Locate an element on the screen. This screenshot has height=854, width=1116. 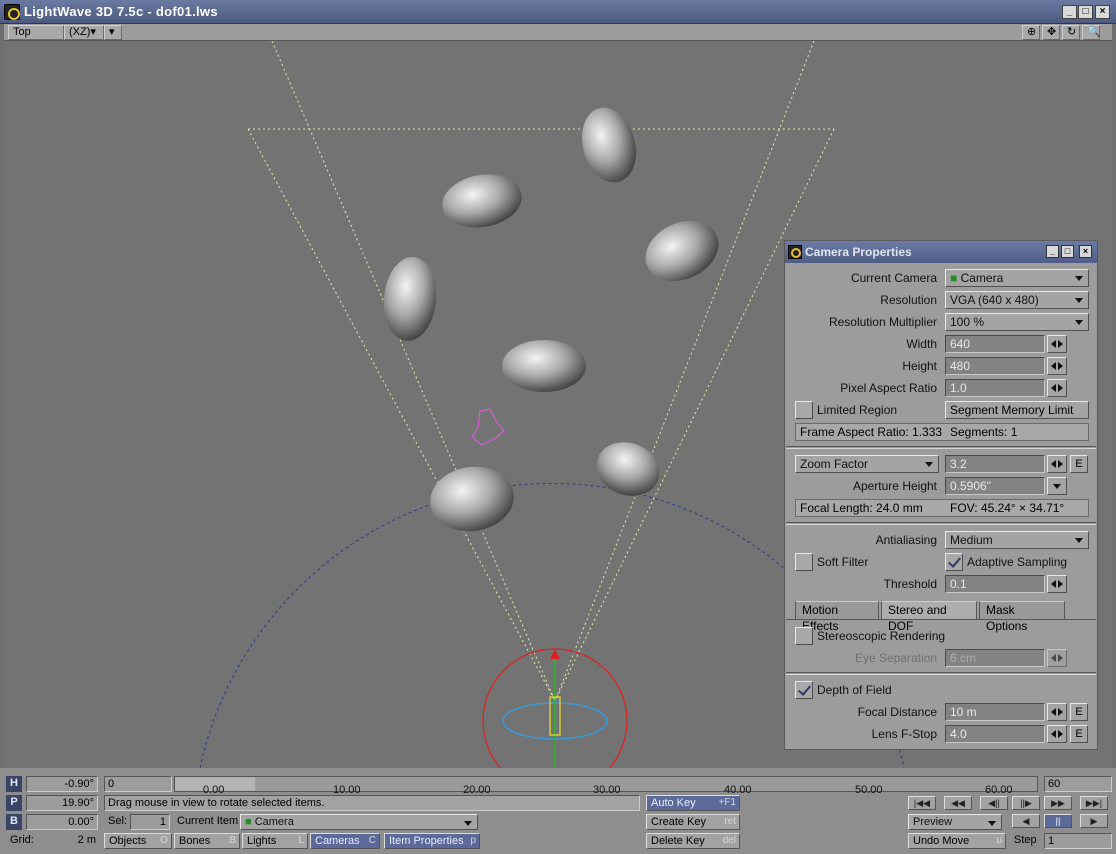
play-reverse-icon: ◀ is located at coordinates (1026, 821).